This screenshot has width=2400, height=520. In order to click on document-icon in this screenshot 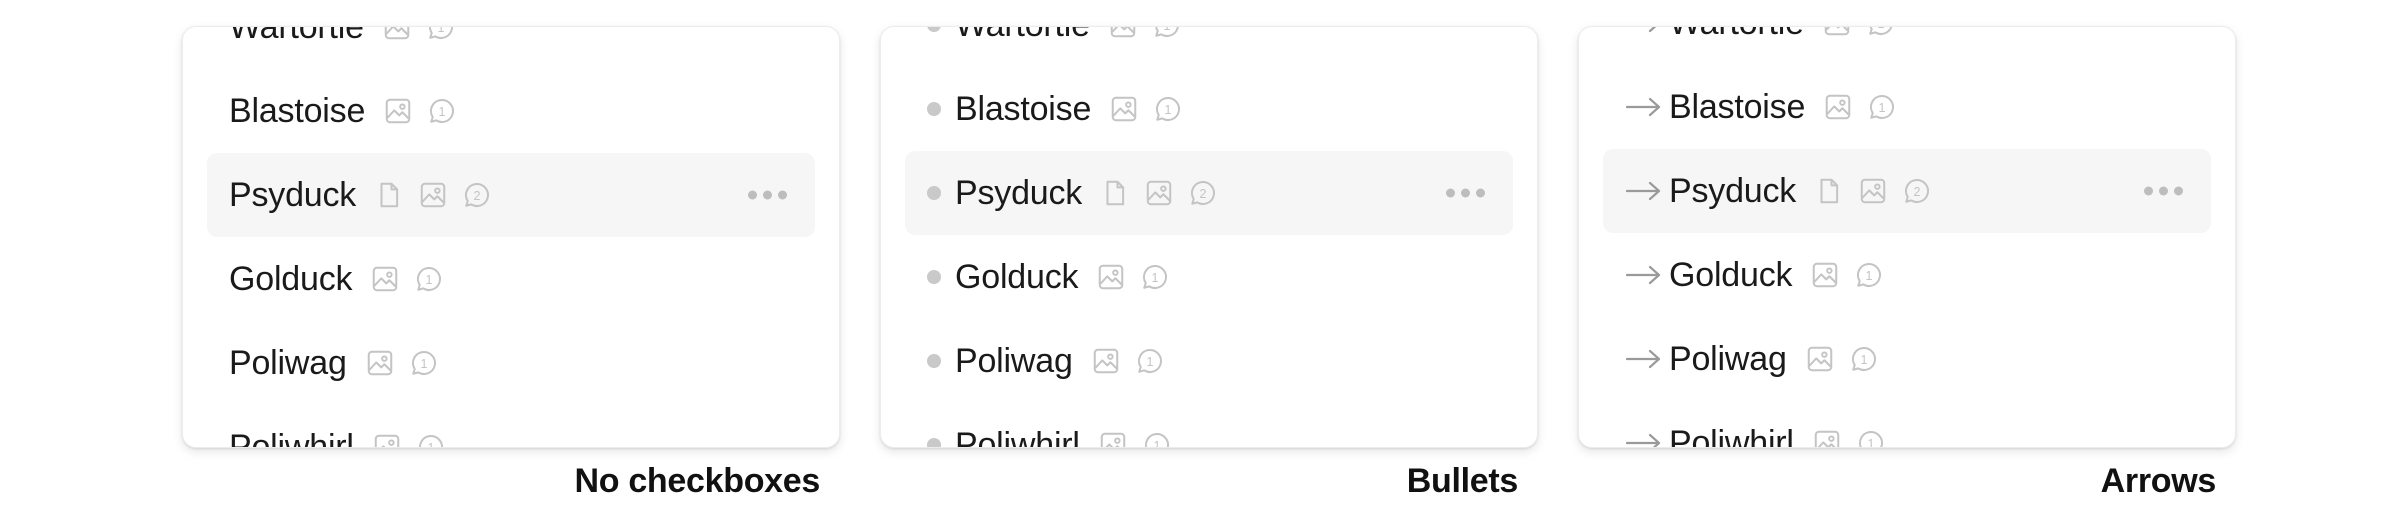, I will do `click(1115, 193)`.